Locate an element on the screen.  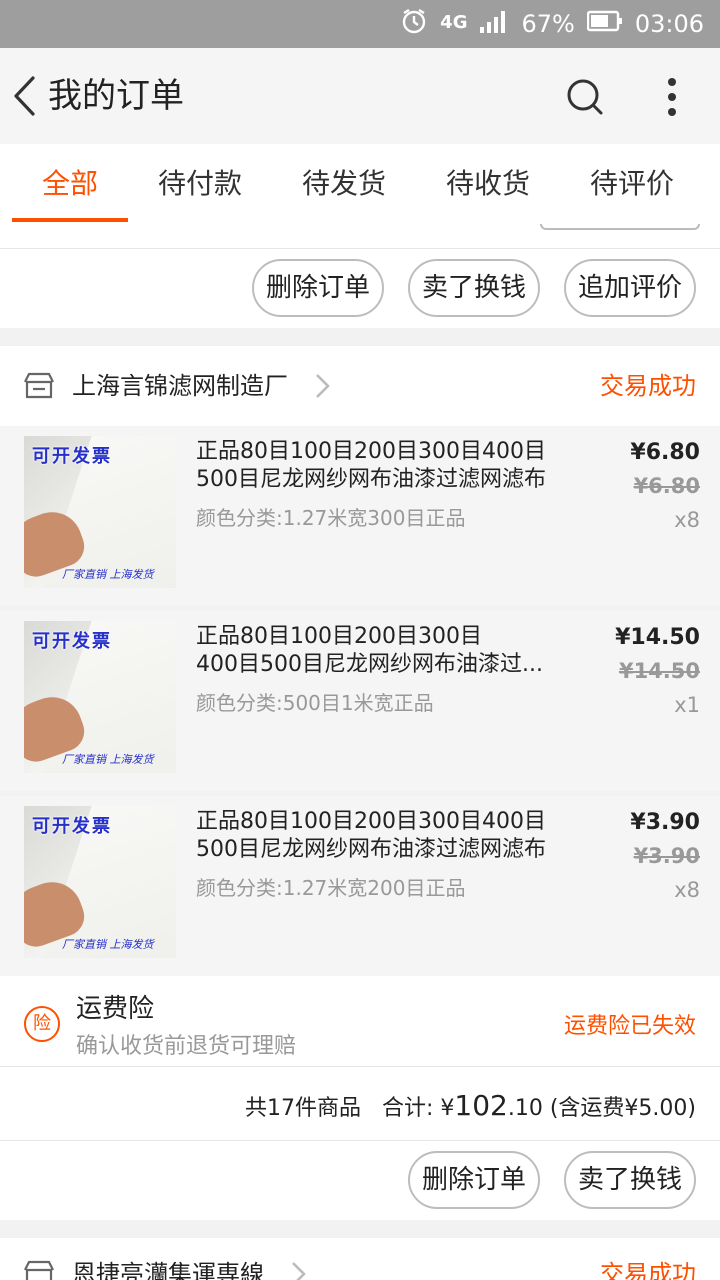
item-price: ¥3.90 is located at coordinates (665, 822).